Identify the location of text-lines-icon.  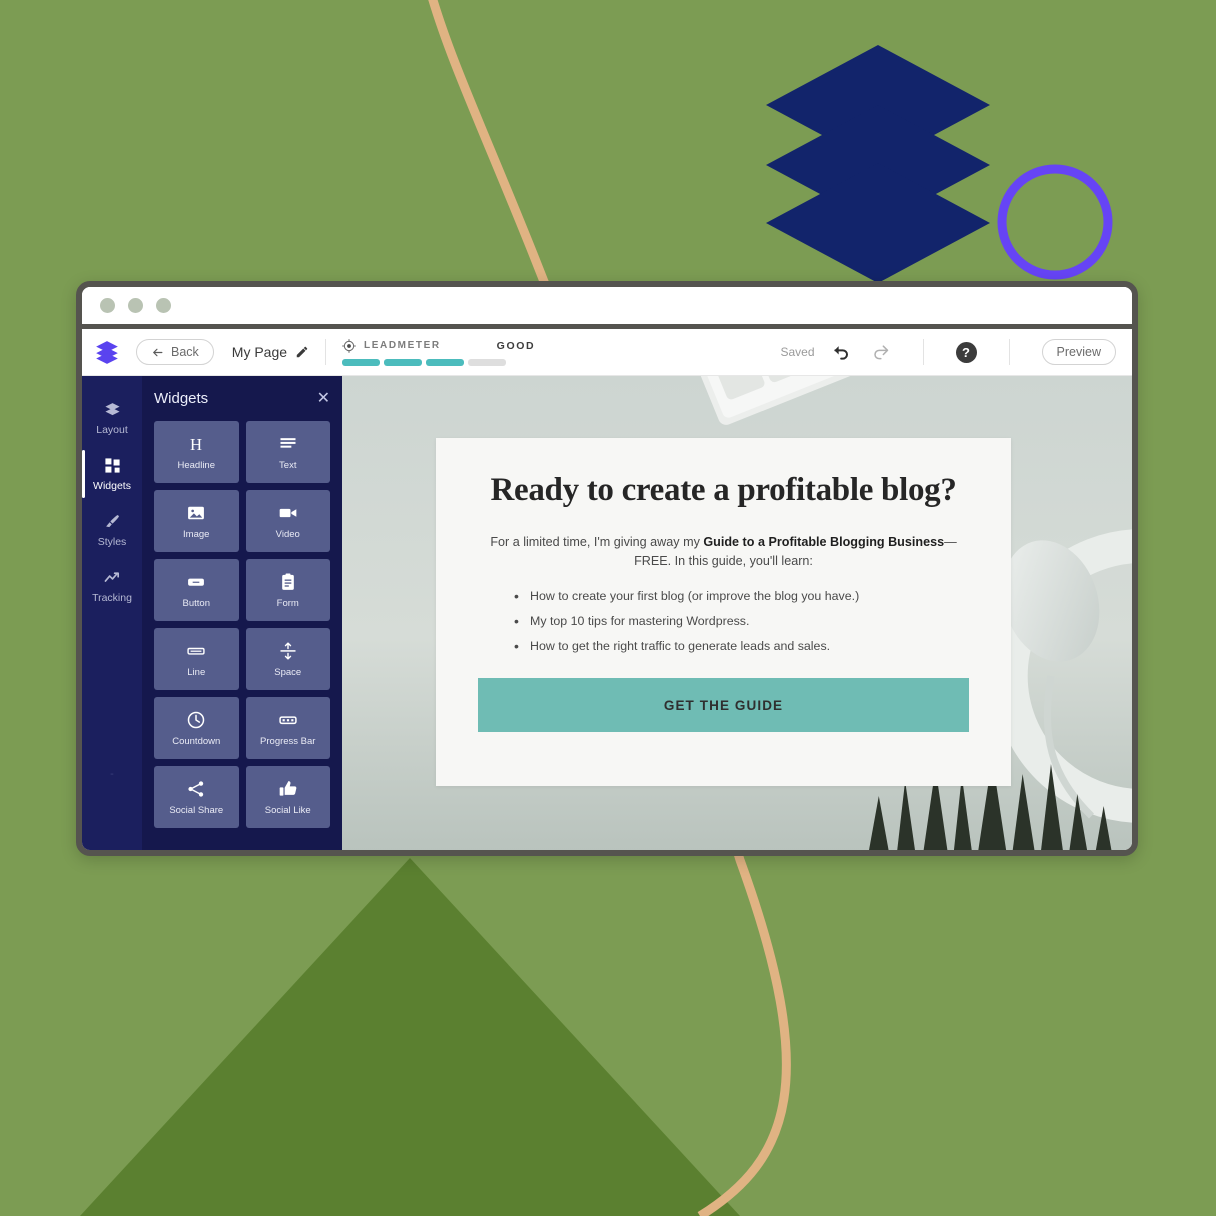
(288, 442).